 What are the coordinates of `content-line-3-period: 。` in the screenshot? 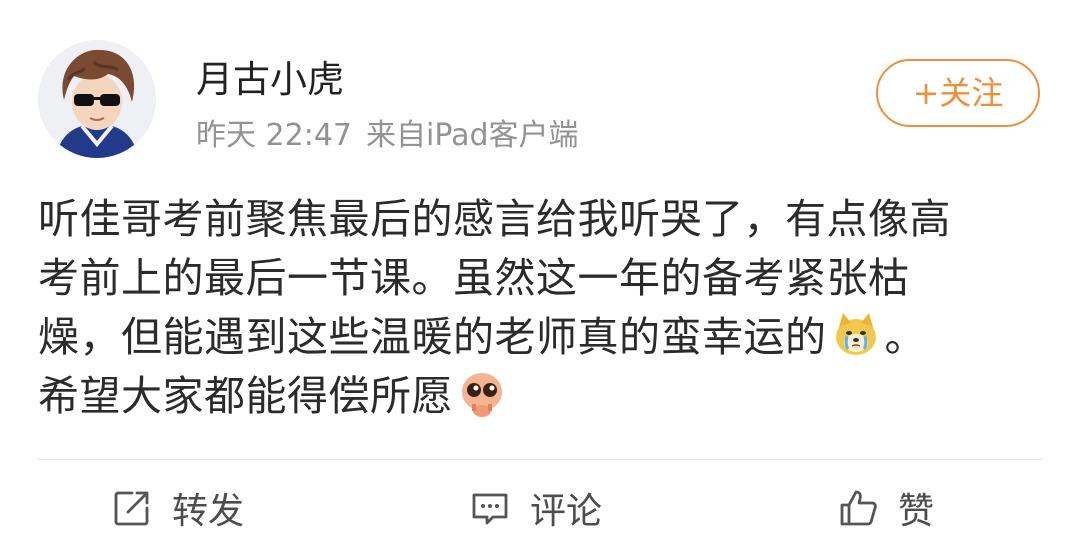 It's located at (905, 337).